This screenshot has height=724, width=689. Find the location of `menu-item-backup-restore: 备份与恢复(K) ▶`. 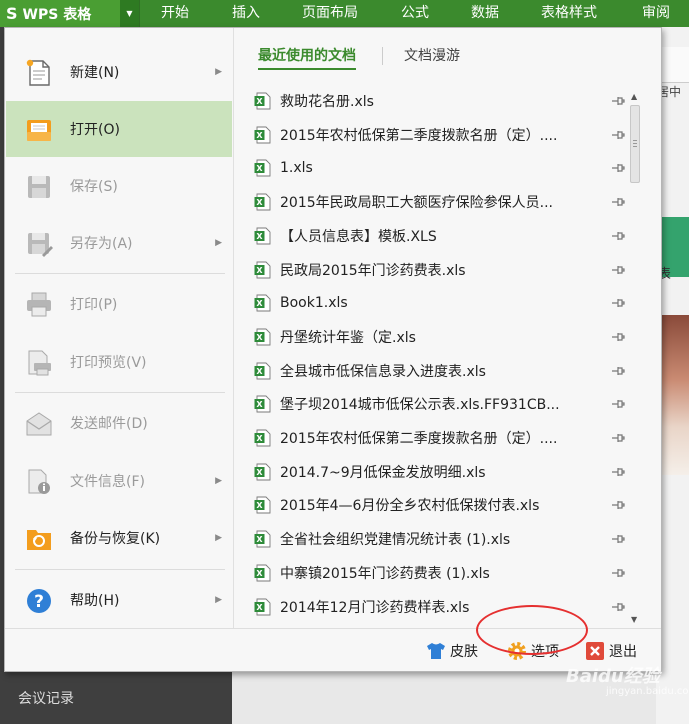

menu-item-backup-restore: 备份与恢复(K) ▶ is located at coordinates (119, 538).